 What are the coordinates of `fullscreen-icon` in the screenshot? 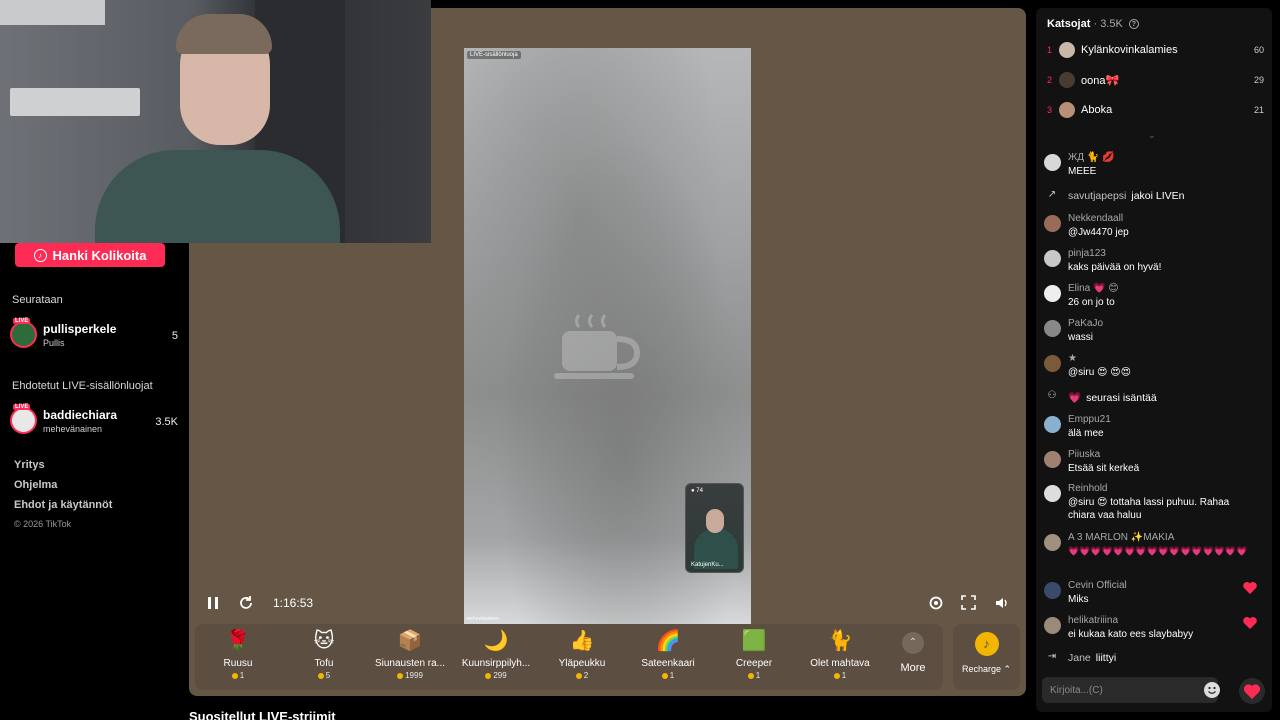 It's located at (968, 602).